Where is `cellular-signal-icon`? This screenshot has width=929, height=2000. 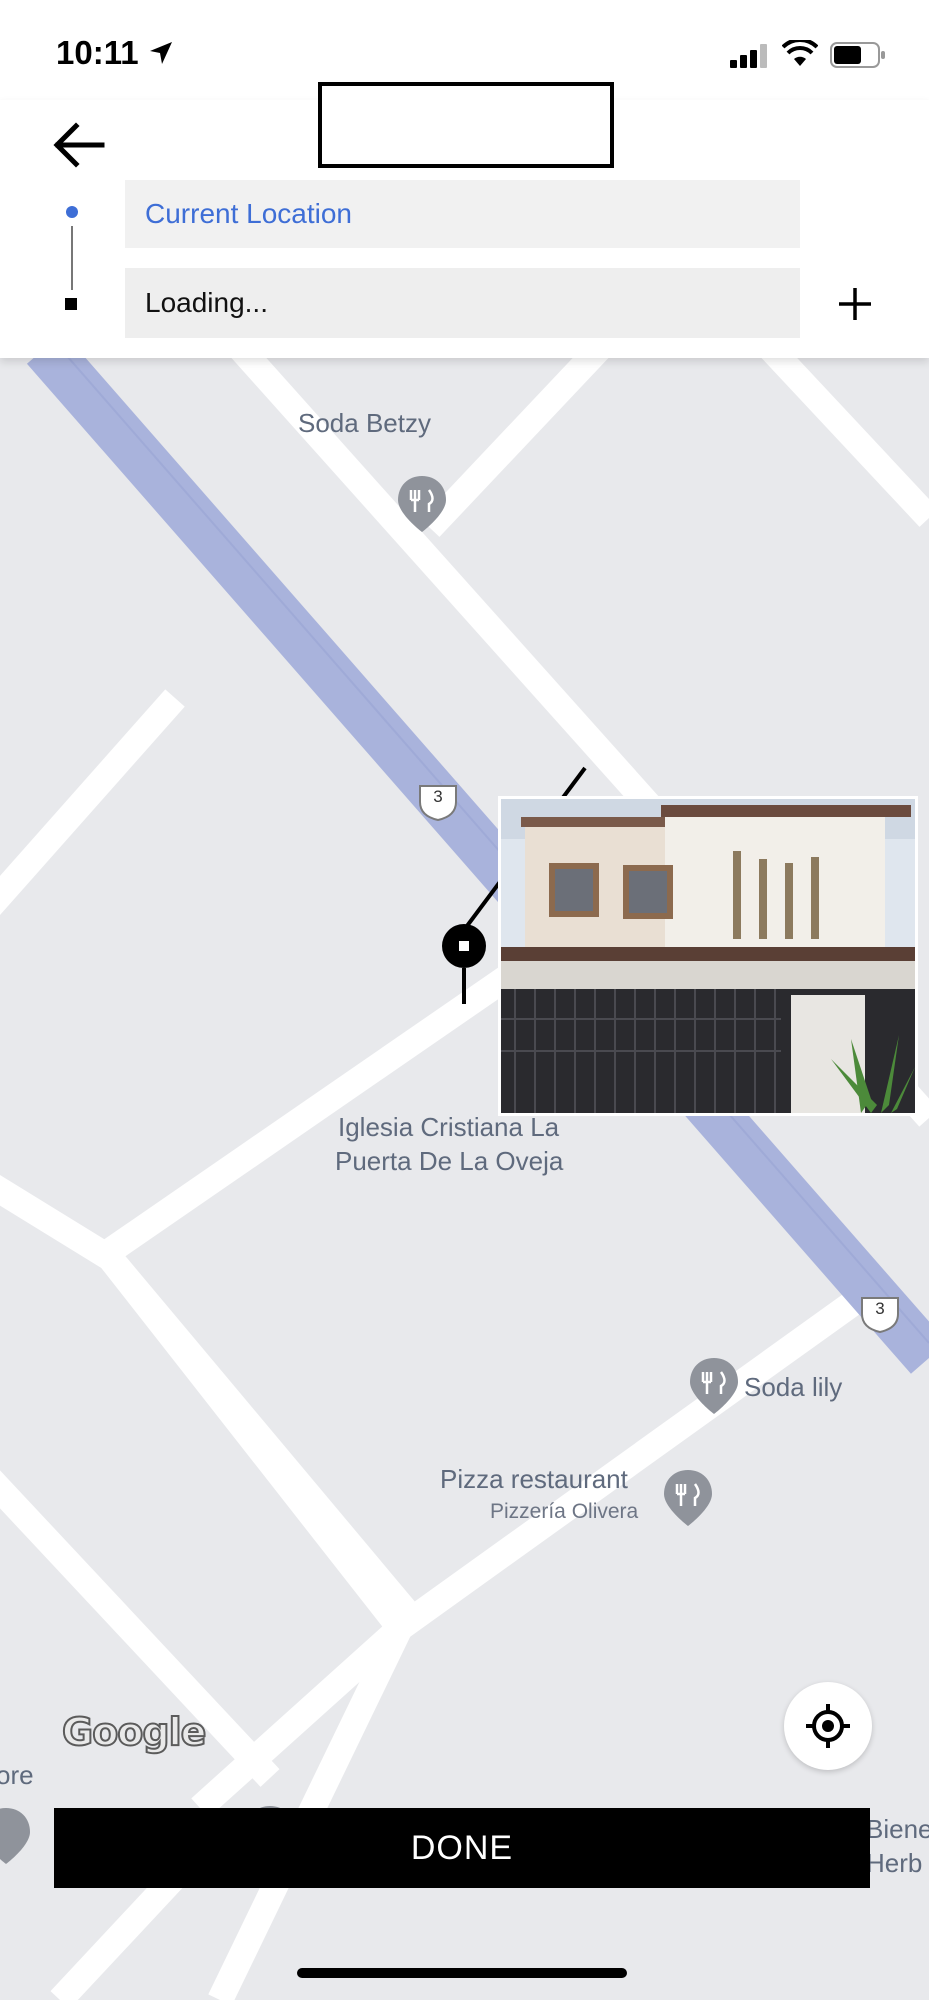
cellular-signal-icon is located at coordinates (748, 56).